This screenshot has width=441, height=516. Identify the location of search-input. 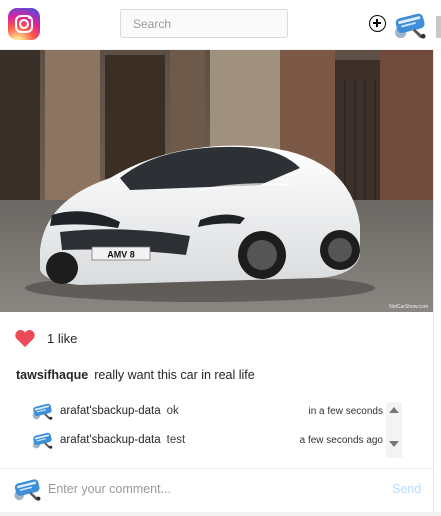
(204, 23).